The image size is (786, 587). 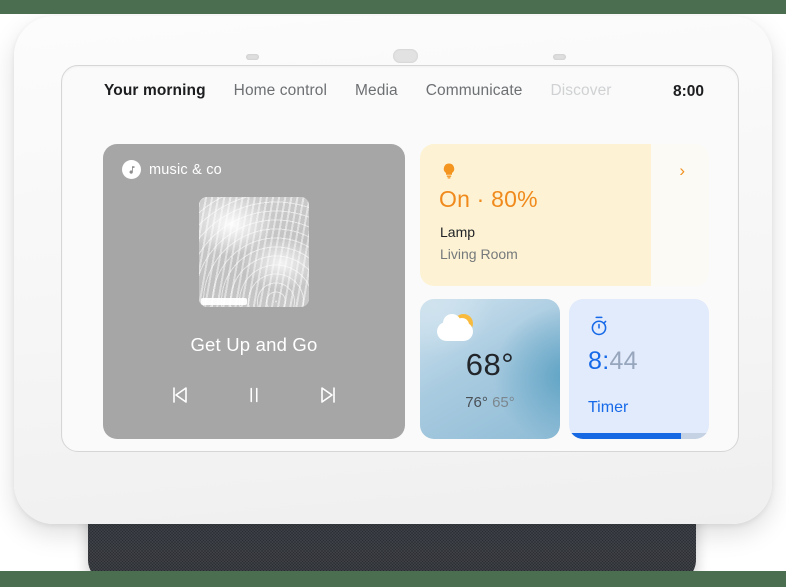 What do you see at coordinates (449, 173) in the screenshot?
I see `lightbulb-icon` at bounding box center [449, 173].